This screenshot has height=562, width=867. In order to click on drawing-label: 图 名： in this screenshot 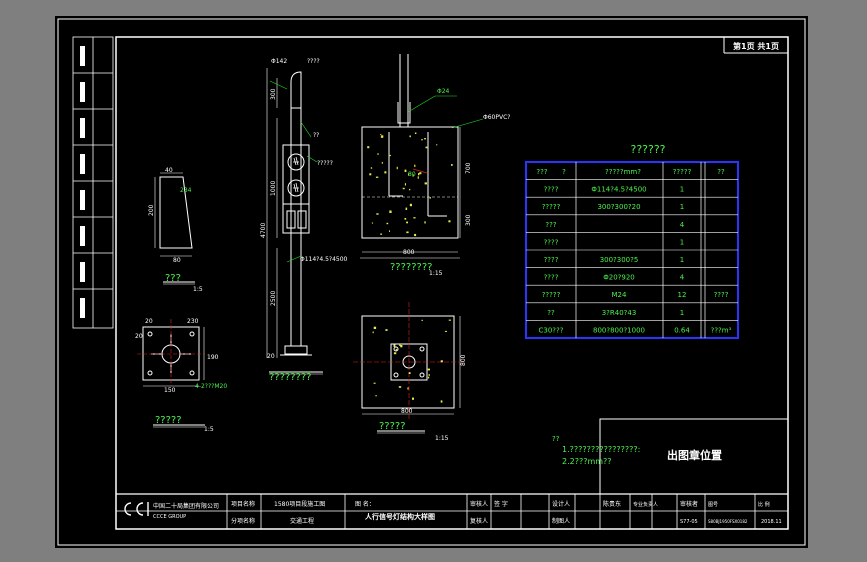, I will do `click(365, 504)`.